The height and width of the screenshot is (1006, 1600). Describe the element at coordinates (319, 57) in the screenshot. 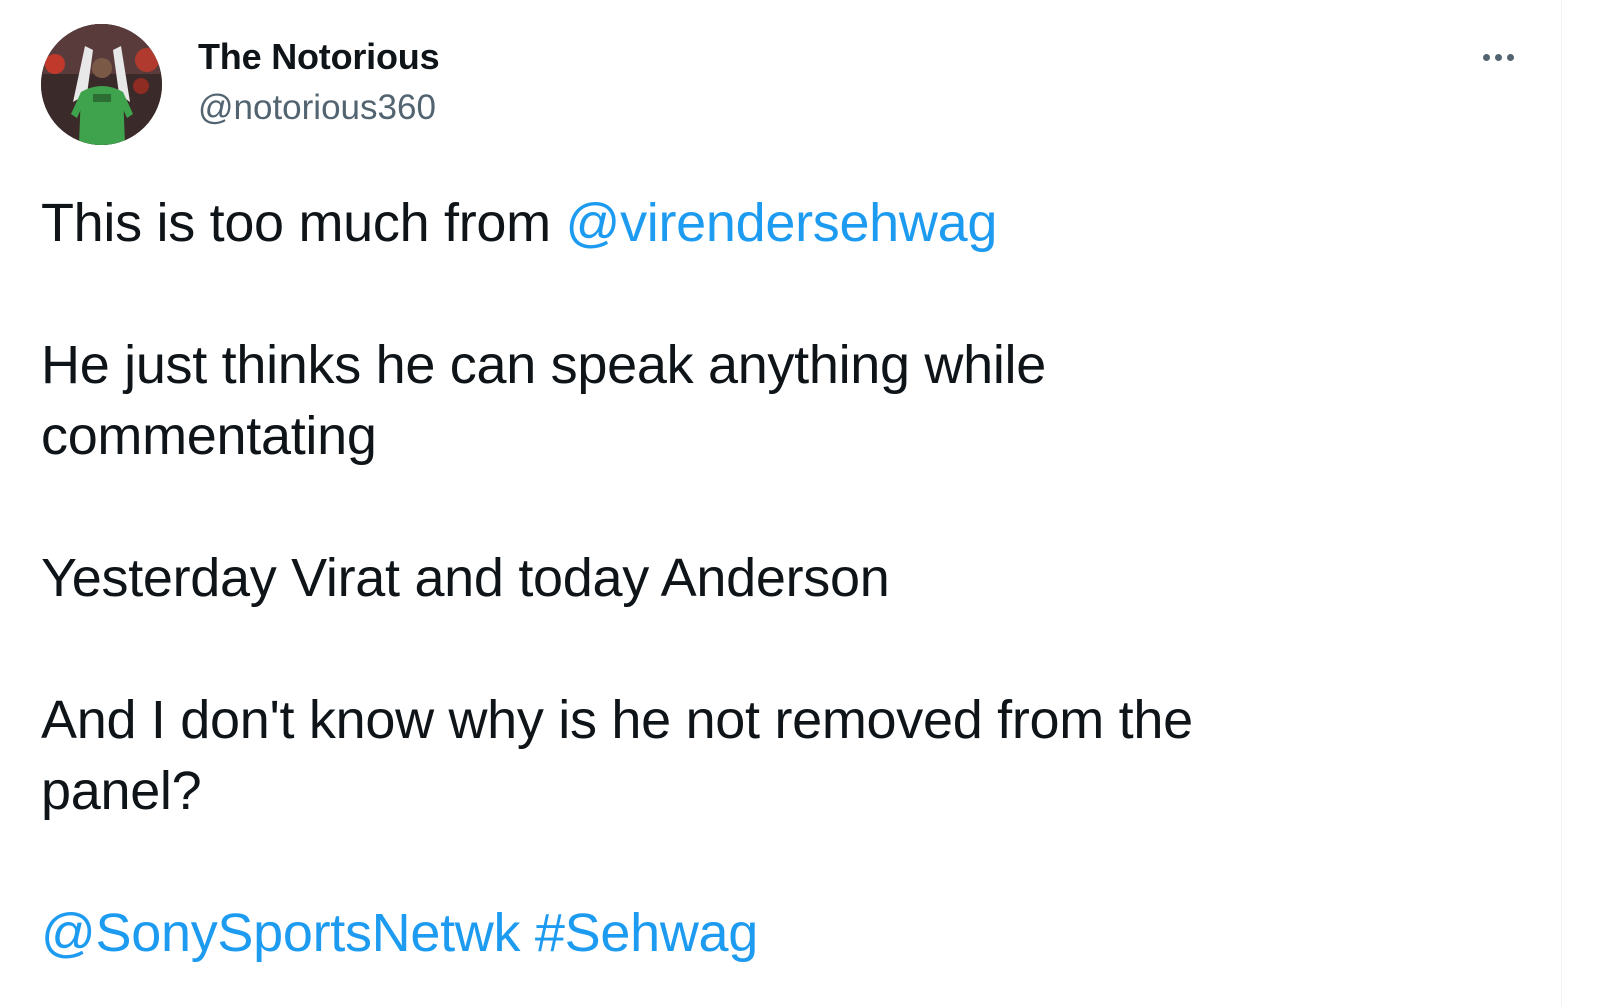

I see `author-display-name: The Notorious` at that location.